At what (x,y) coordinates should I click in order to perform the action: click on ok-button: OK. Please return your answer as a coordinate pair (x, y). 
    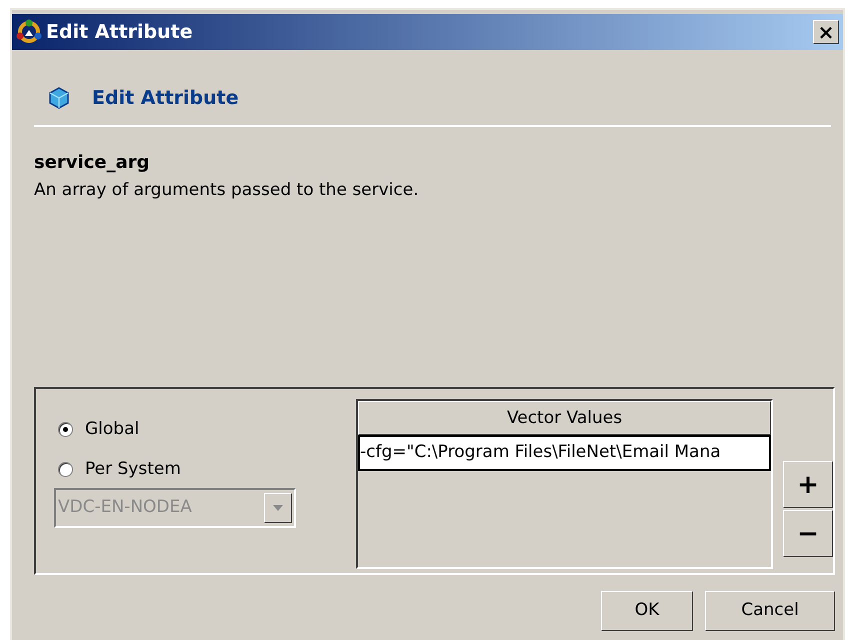
    Looking at the image, I should click on (647, 611).